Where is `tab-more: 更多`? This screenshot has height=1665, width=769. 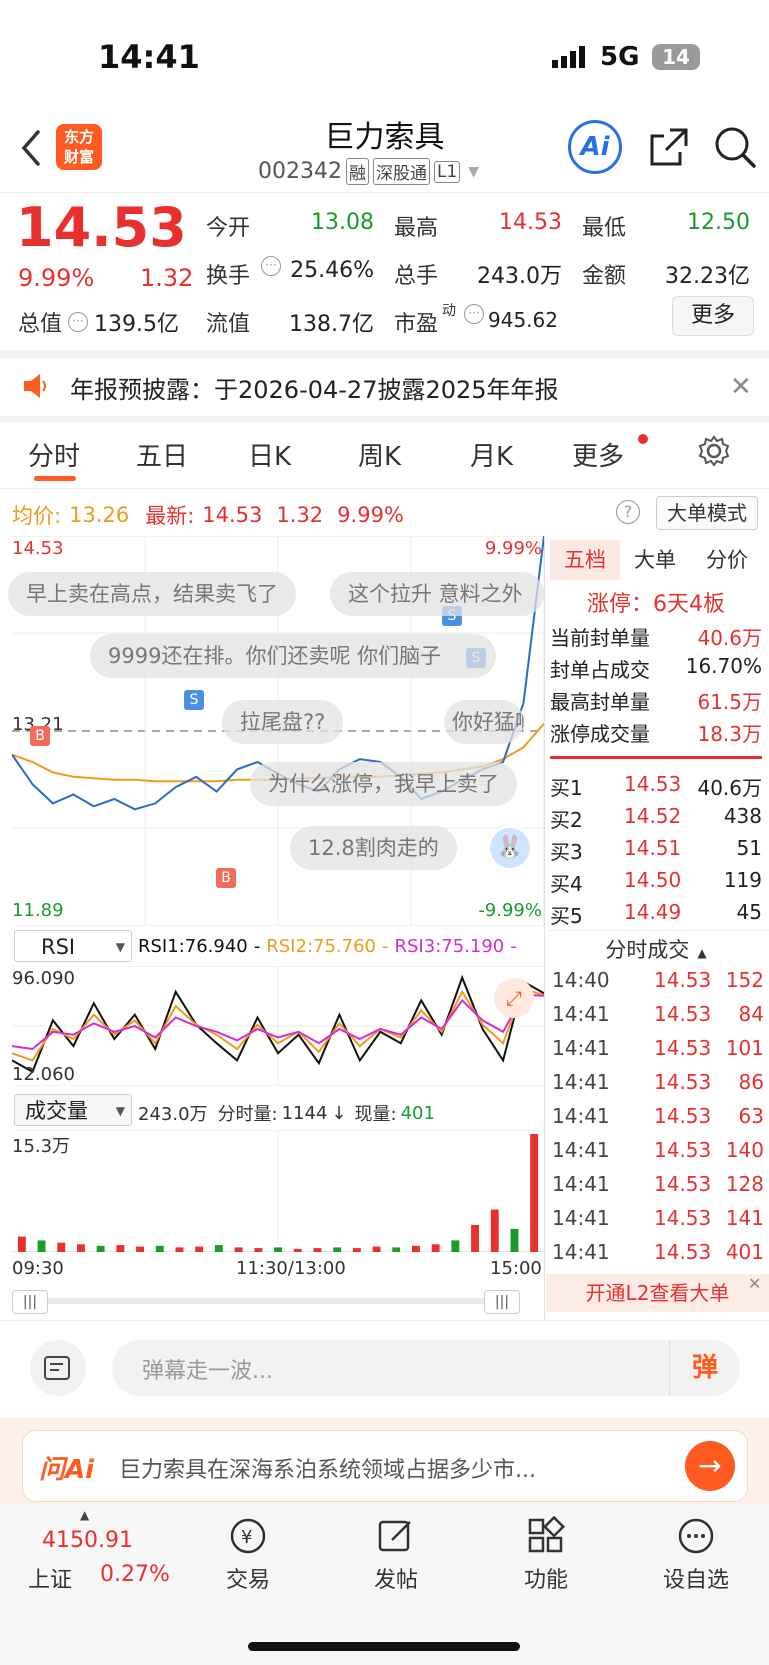 tab-more: 更多 is located at coordinates (598, 454).